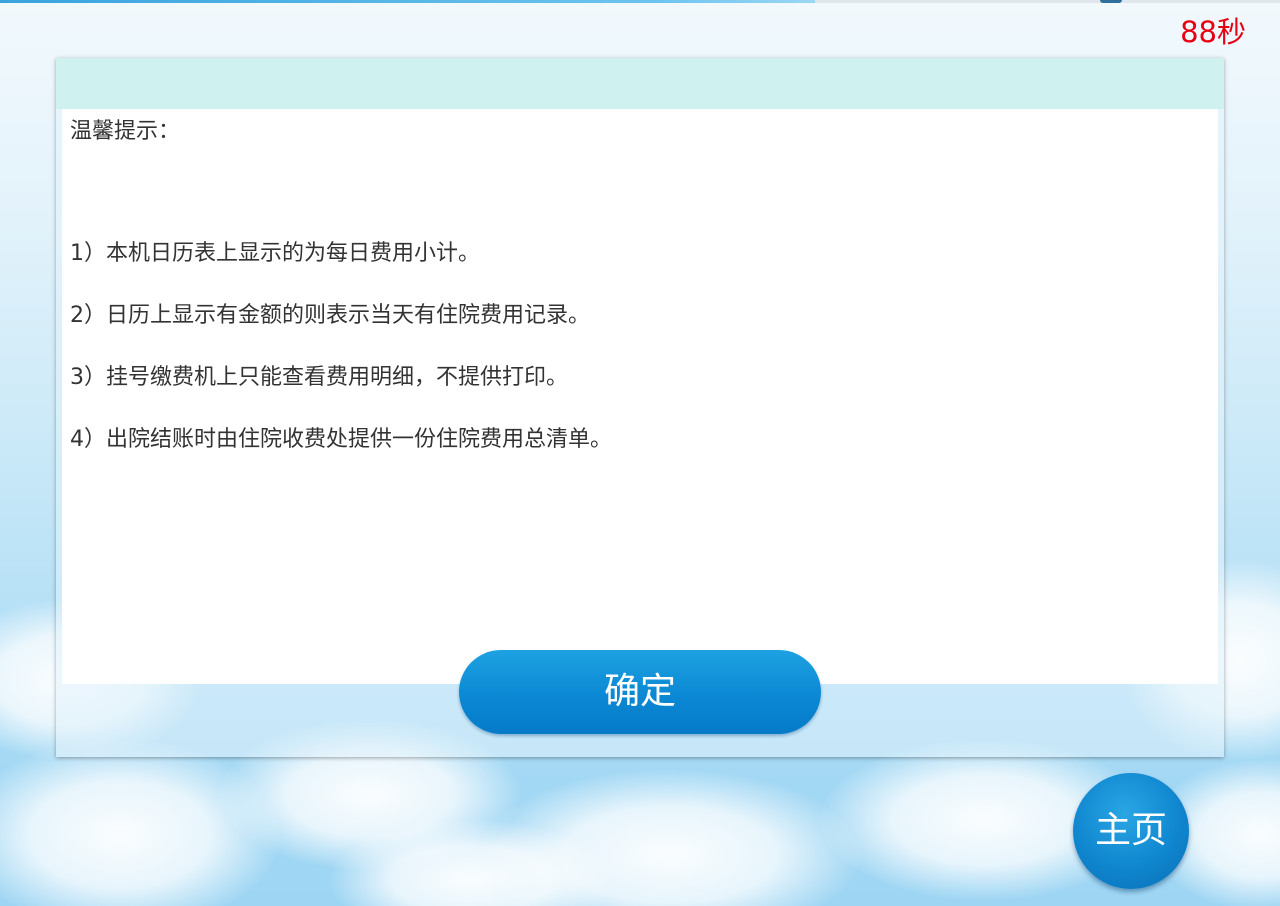 This screenshot has height=906, width=1280. What do you see at coordinates (275, 253) in the screenshot?
I see `notice-line-1: 1）本机日历表上显示的为每日费用小计。` at bounding box center [275, 253].